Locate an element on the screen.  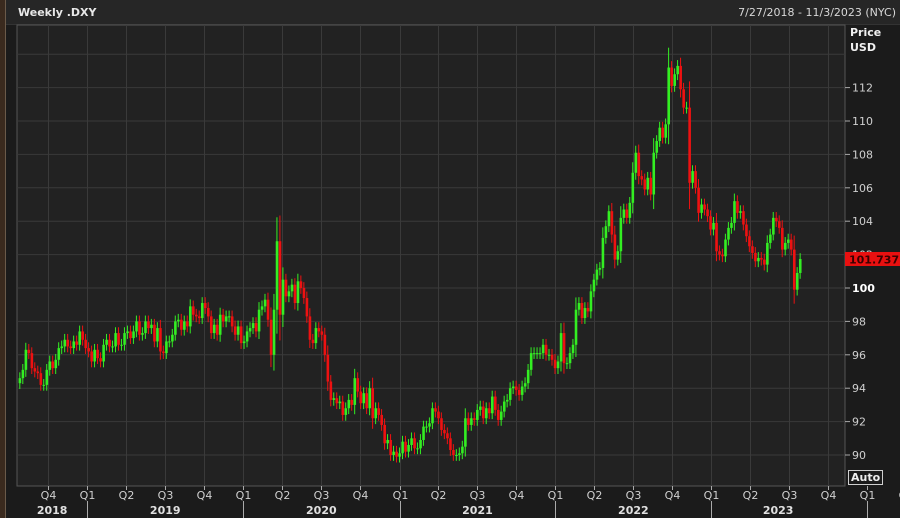
y-tick-label: 96 is located at coordinates (859, 355).